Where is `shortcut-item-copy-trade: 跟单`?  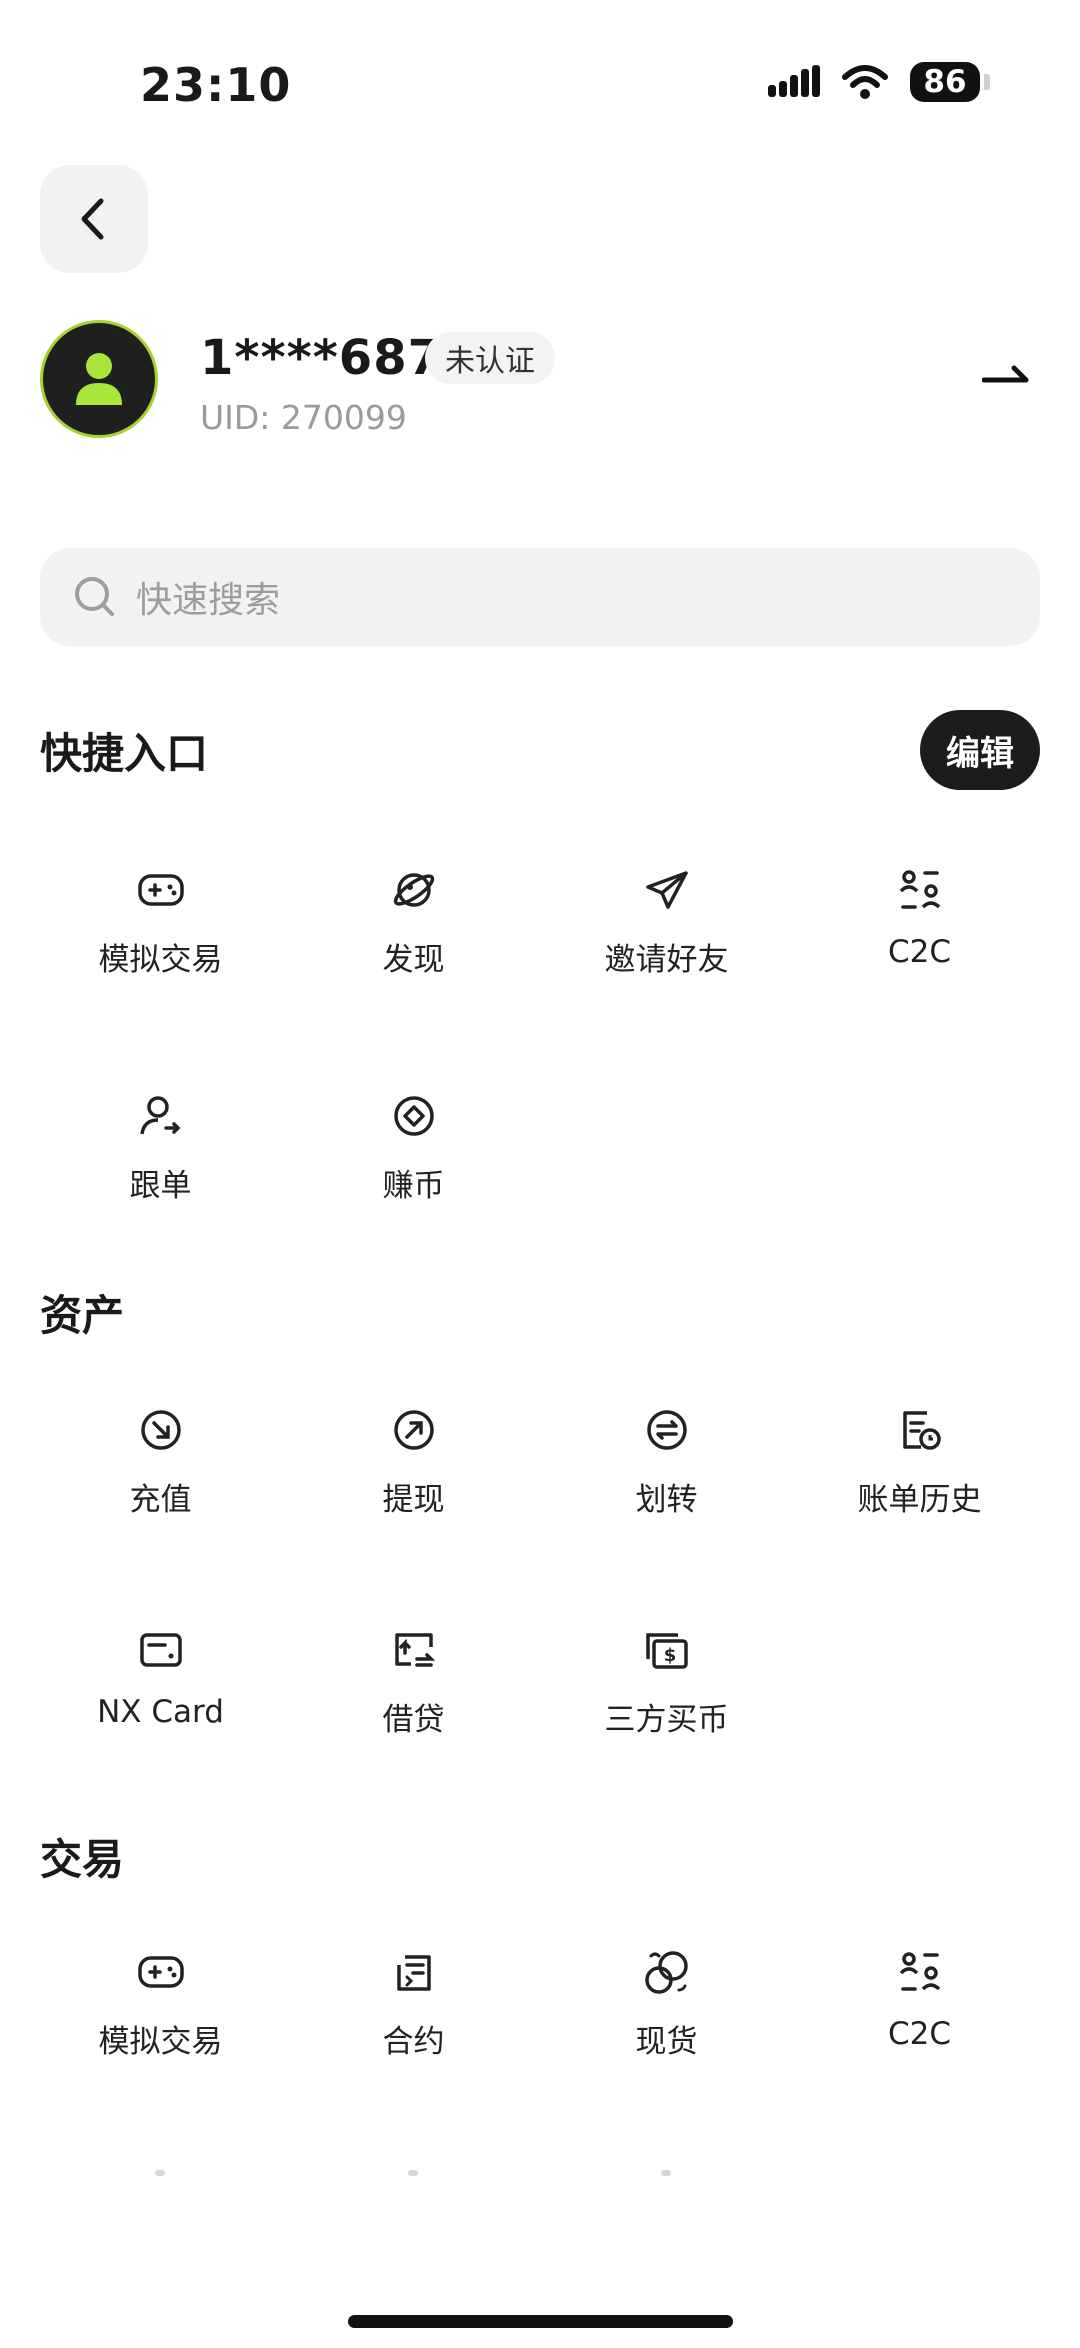 shortcut-item-copy-trade: 跟单 is located at coordinates (160, 1146).